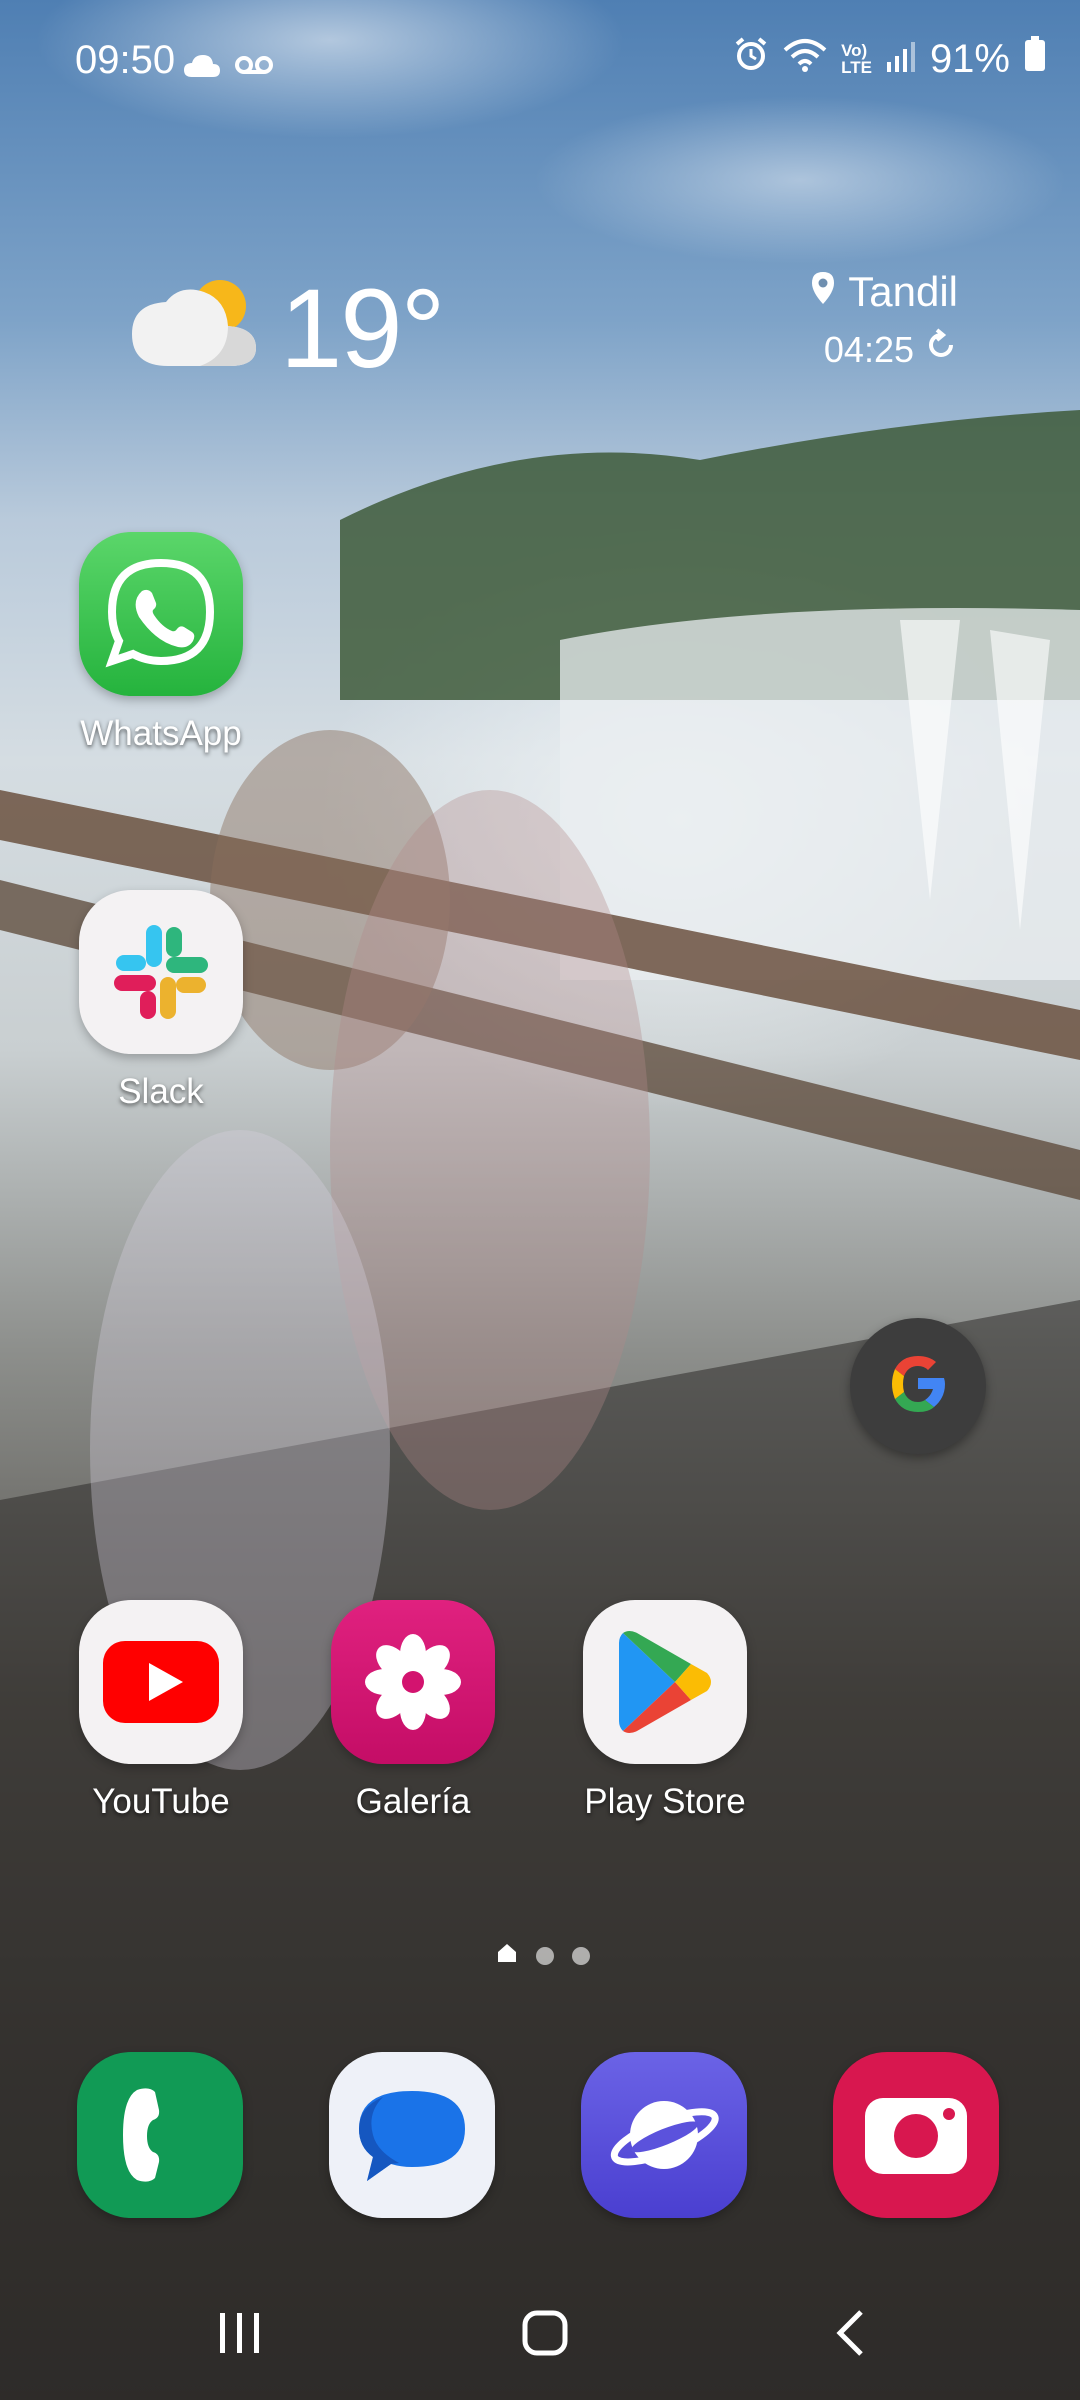  I want to click on back-icon, so click(850, 2335).